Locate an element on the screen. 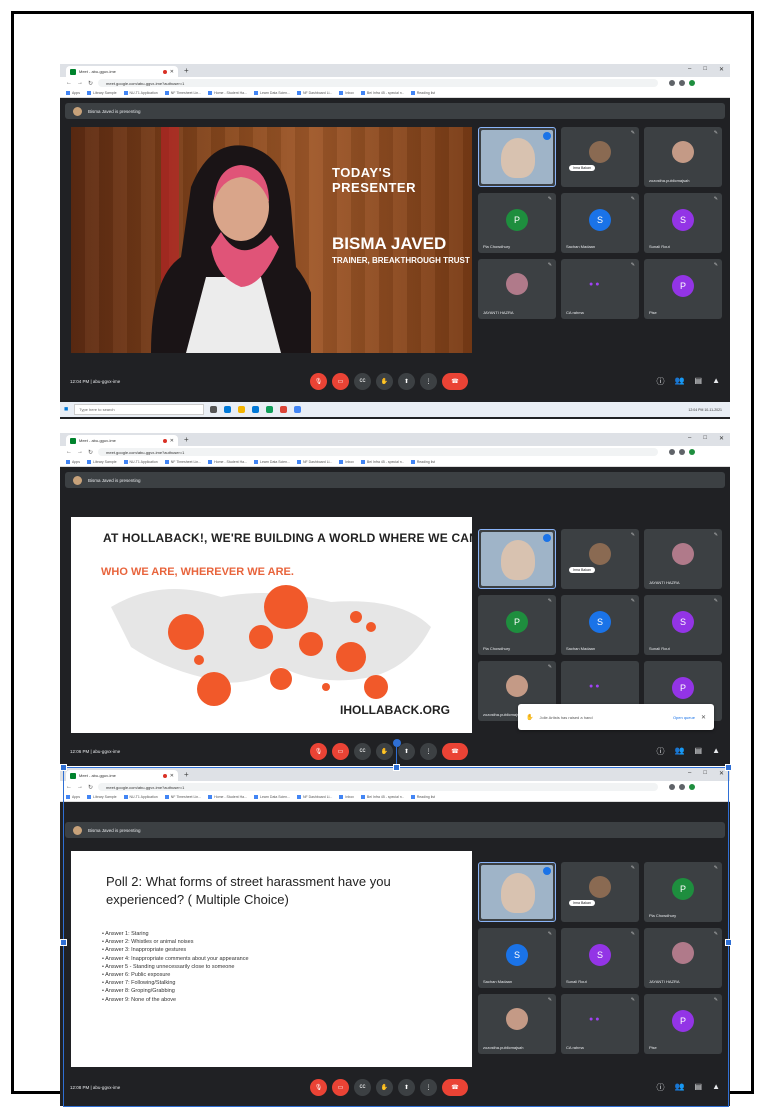 This screenshot has height=1107, width=765. folder-icon is located at coordinates (242, 409).